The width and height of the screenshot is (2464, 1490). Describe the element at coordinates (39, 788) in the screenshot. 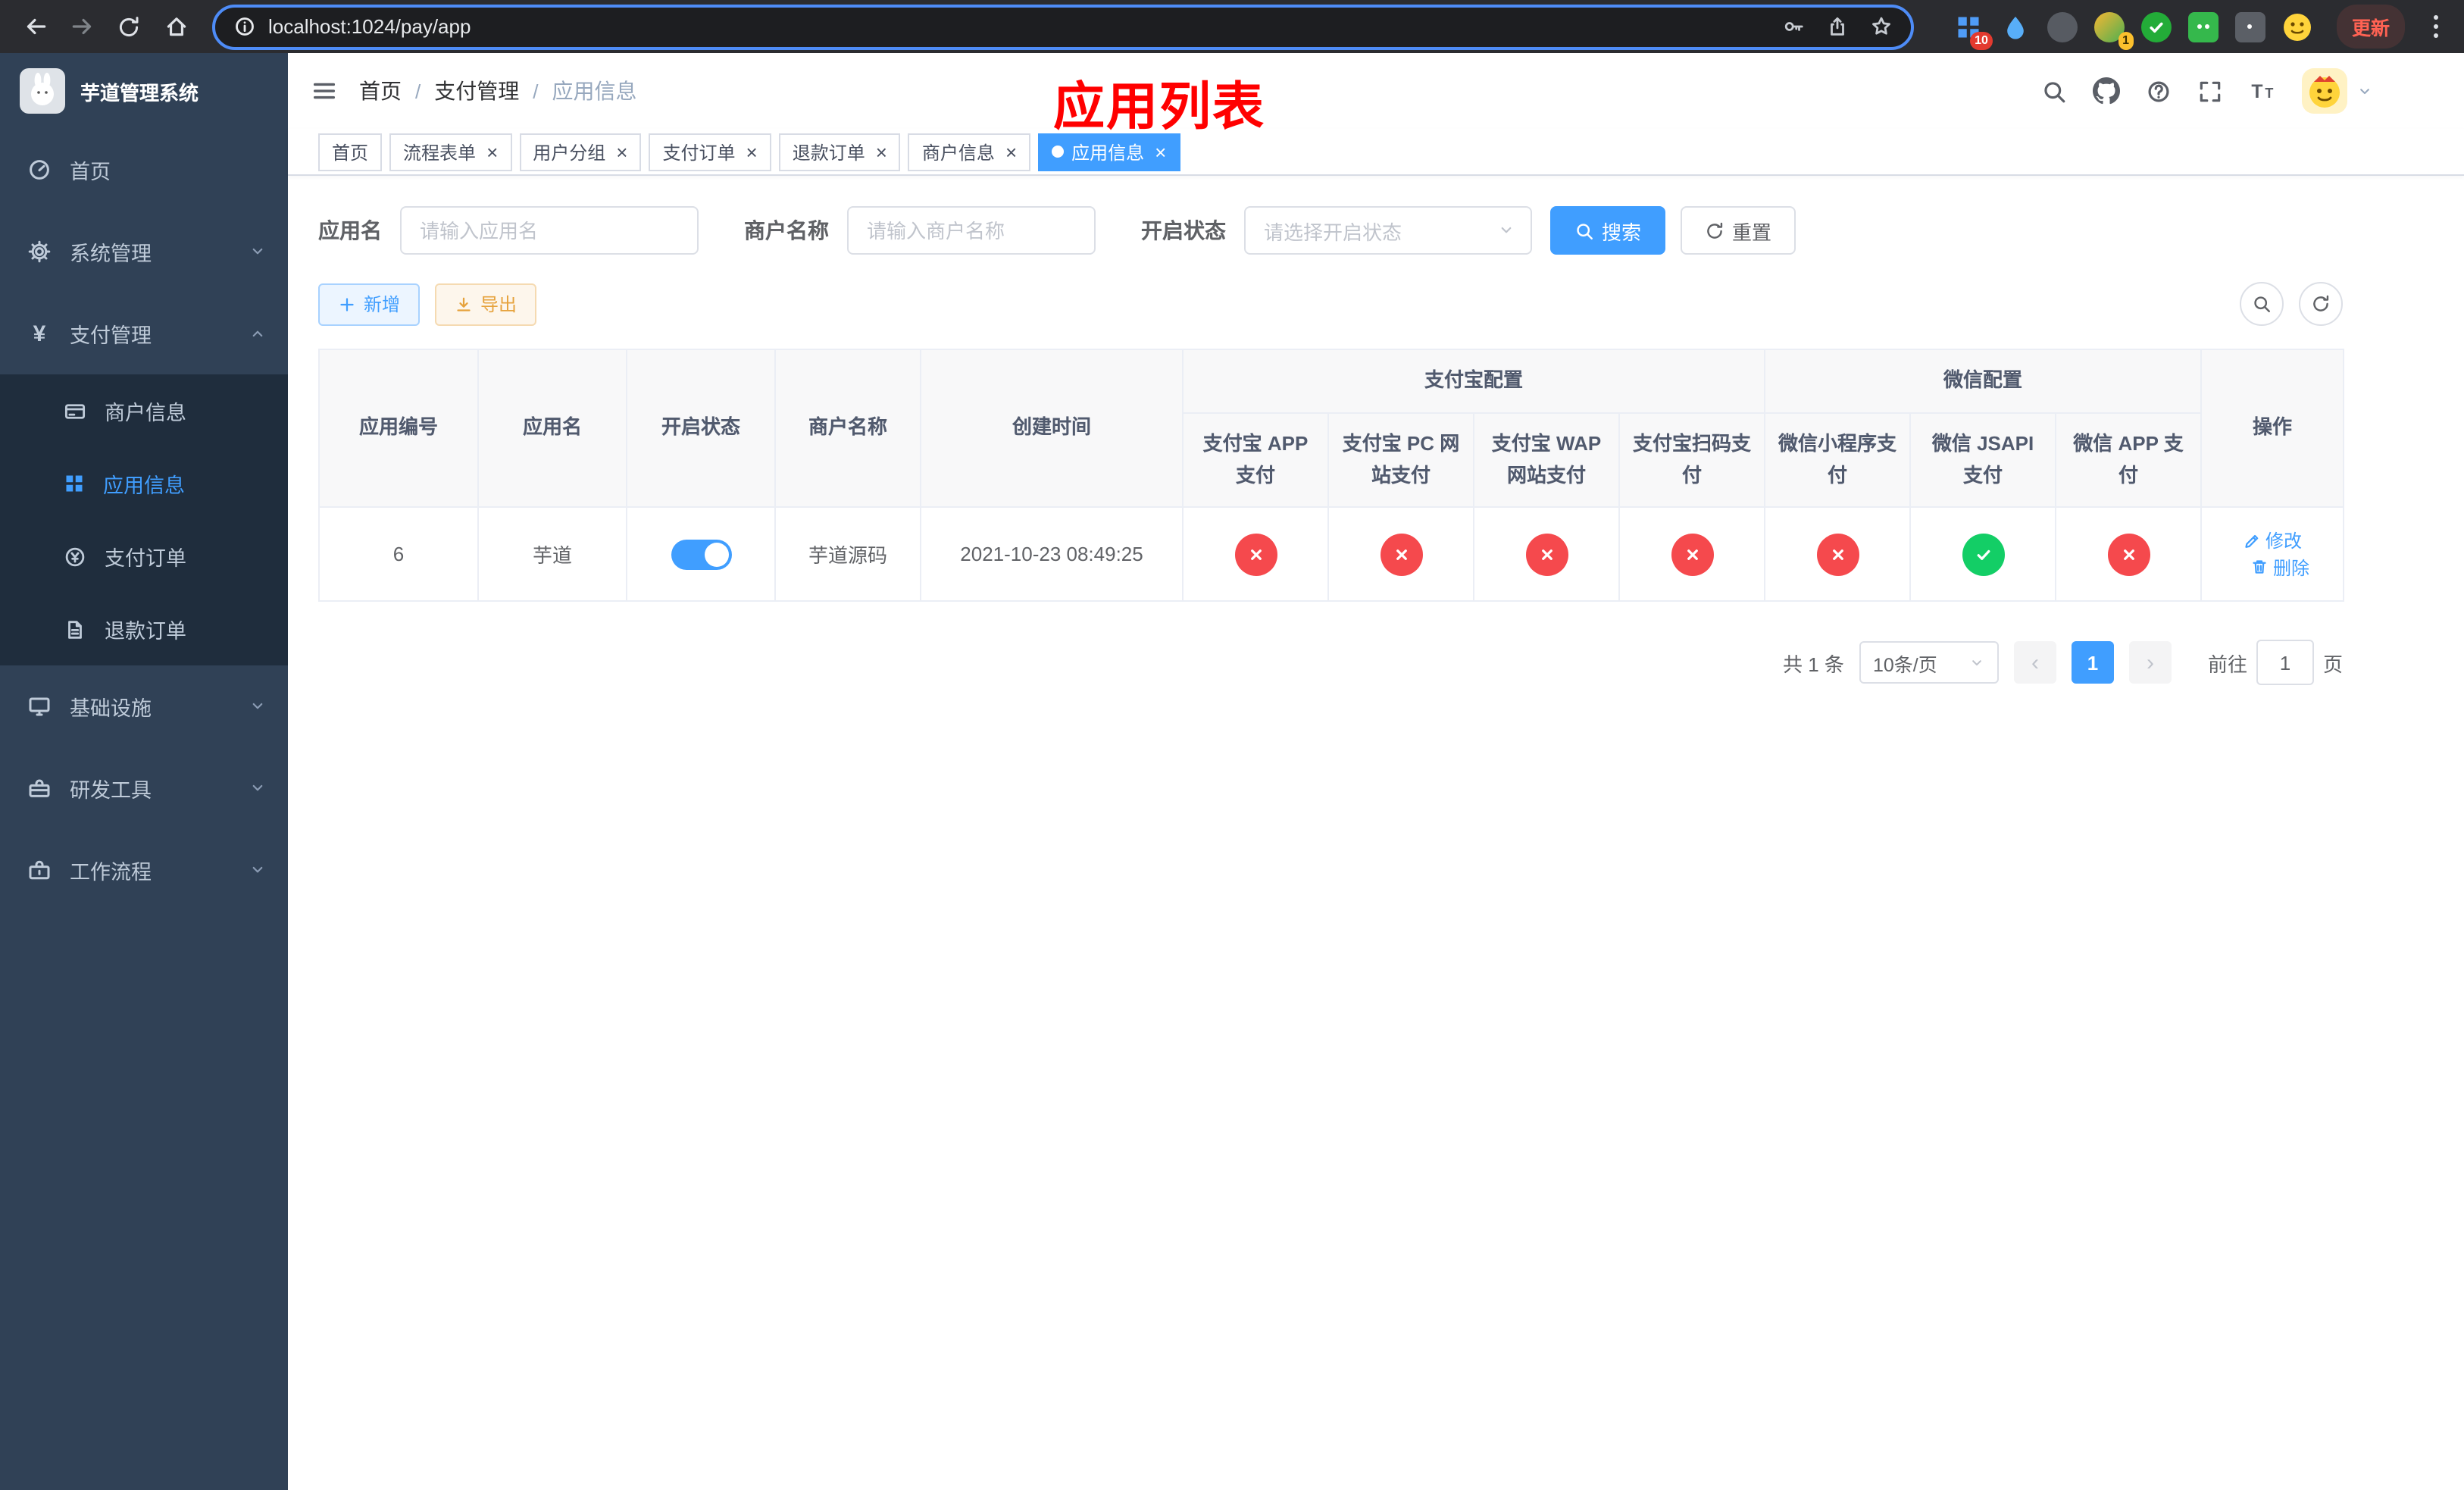

I see `toolbox-icon` at that location.